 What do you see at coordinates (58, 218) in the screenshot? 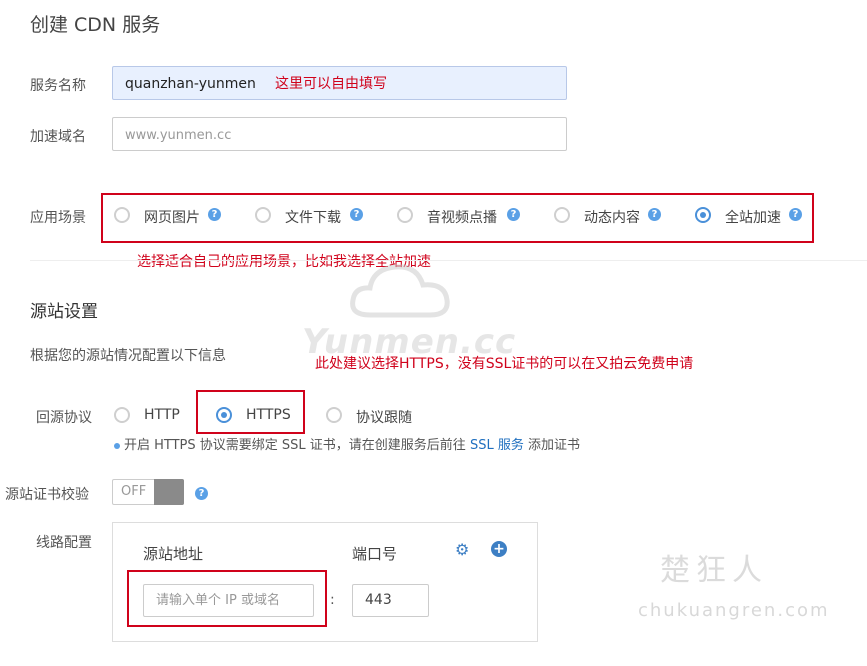
I see `scenario-label: 应用场景` at bounding box center [58, 218].